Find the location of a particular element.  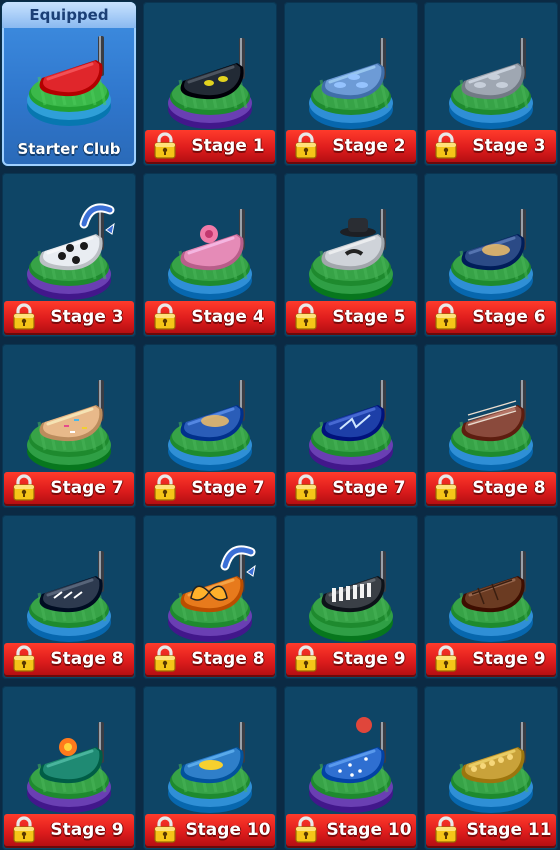

stage-unlock-label: Stage 1 is located at coordinates (228, 146).